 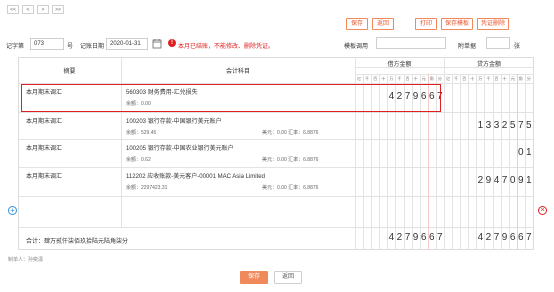 I want to click on total-credit-amount: 4279667, so click(x=504, y=237).